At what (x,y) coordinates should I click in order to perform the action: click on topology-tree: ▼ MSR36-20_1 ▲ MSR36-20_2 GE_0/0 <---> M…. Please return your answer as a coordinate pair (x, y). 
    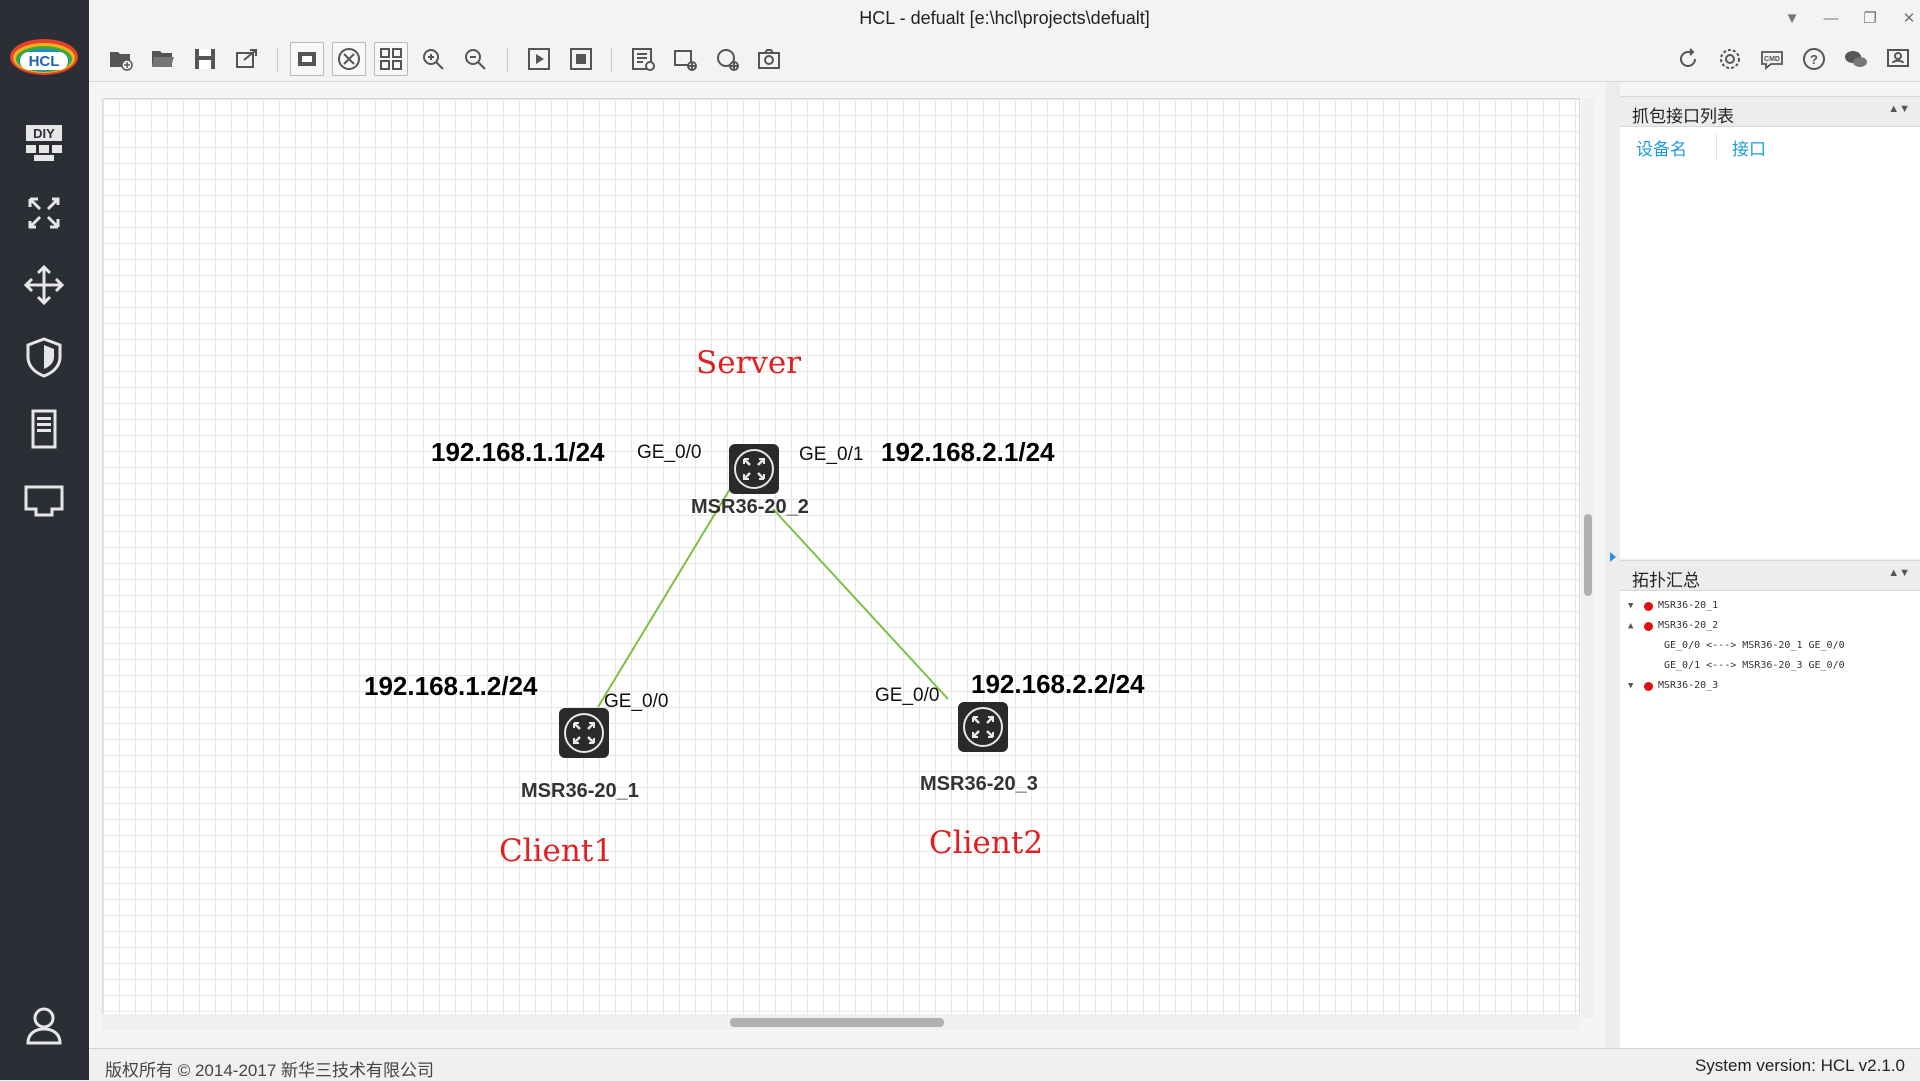
    Looking at the image, I should click on (1770, 644).